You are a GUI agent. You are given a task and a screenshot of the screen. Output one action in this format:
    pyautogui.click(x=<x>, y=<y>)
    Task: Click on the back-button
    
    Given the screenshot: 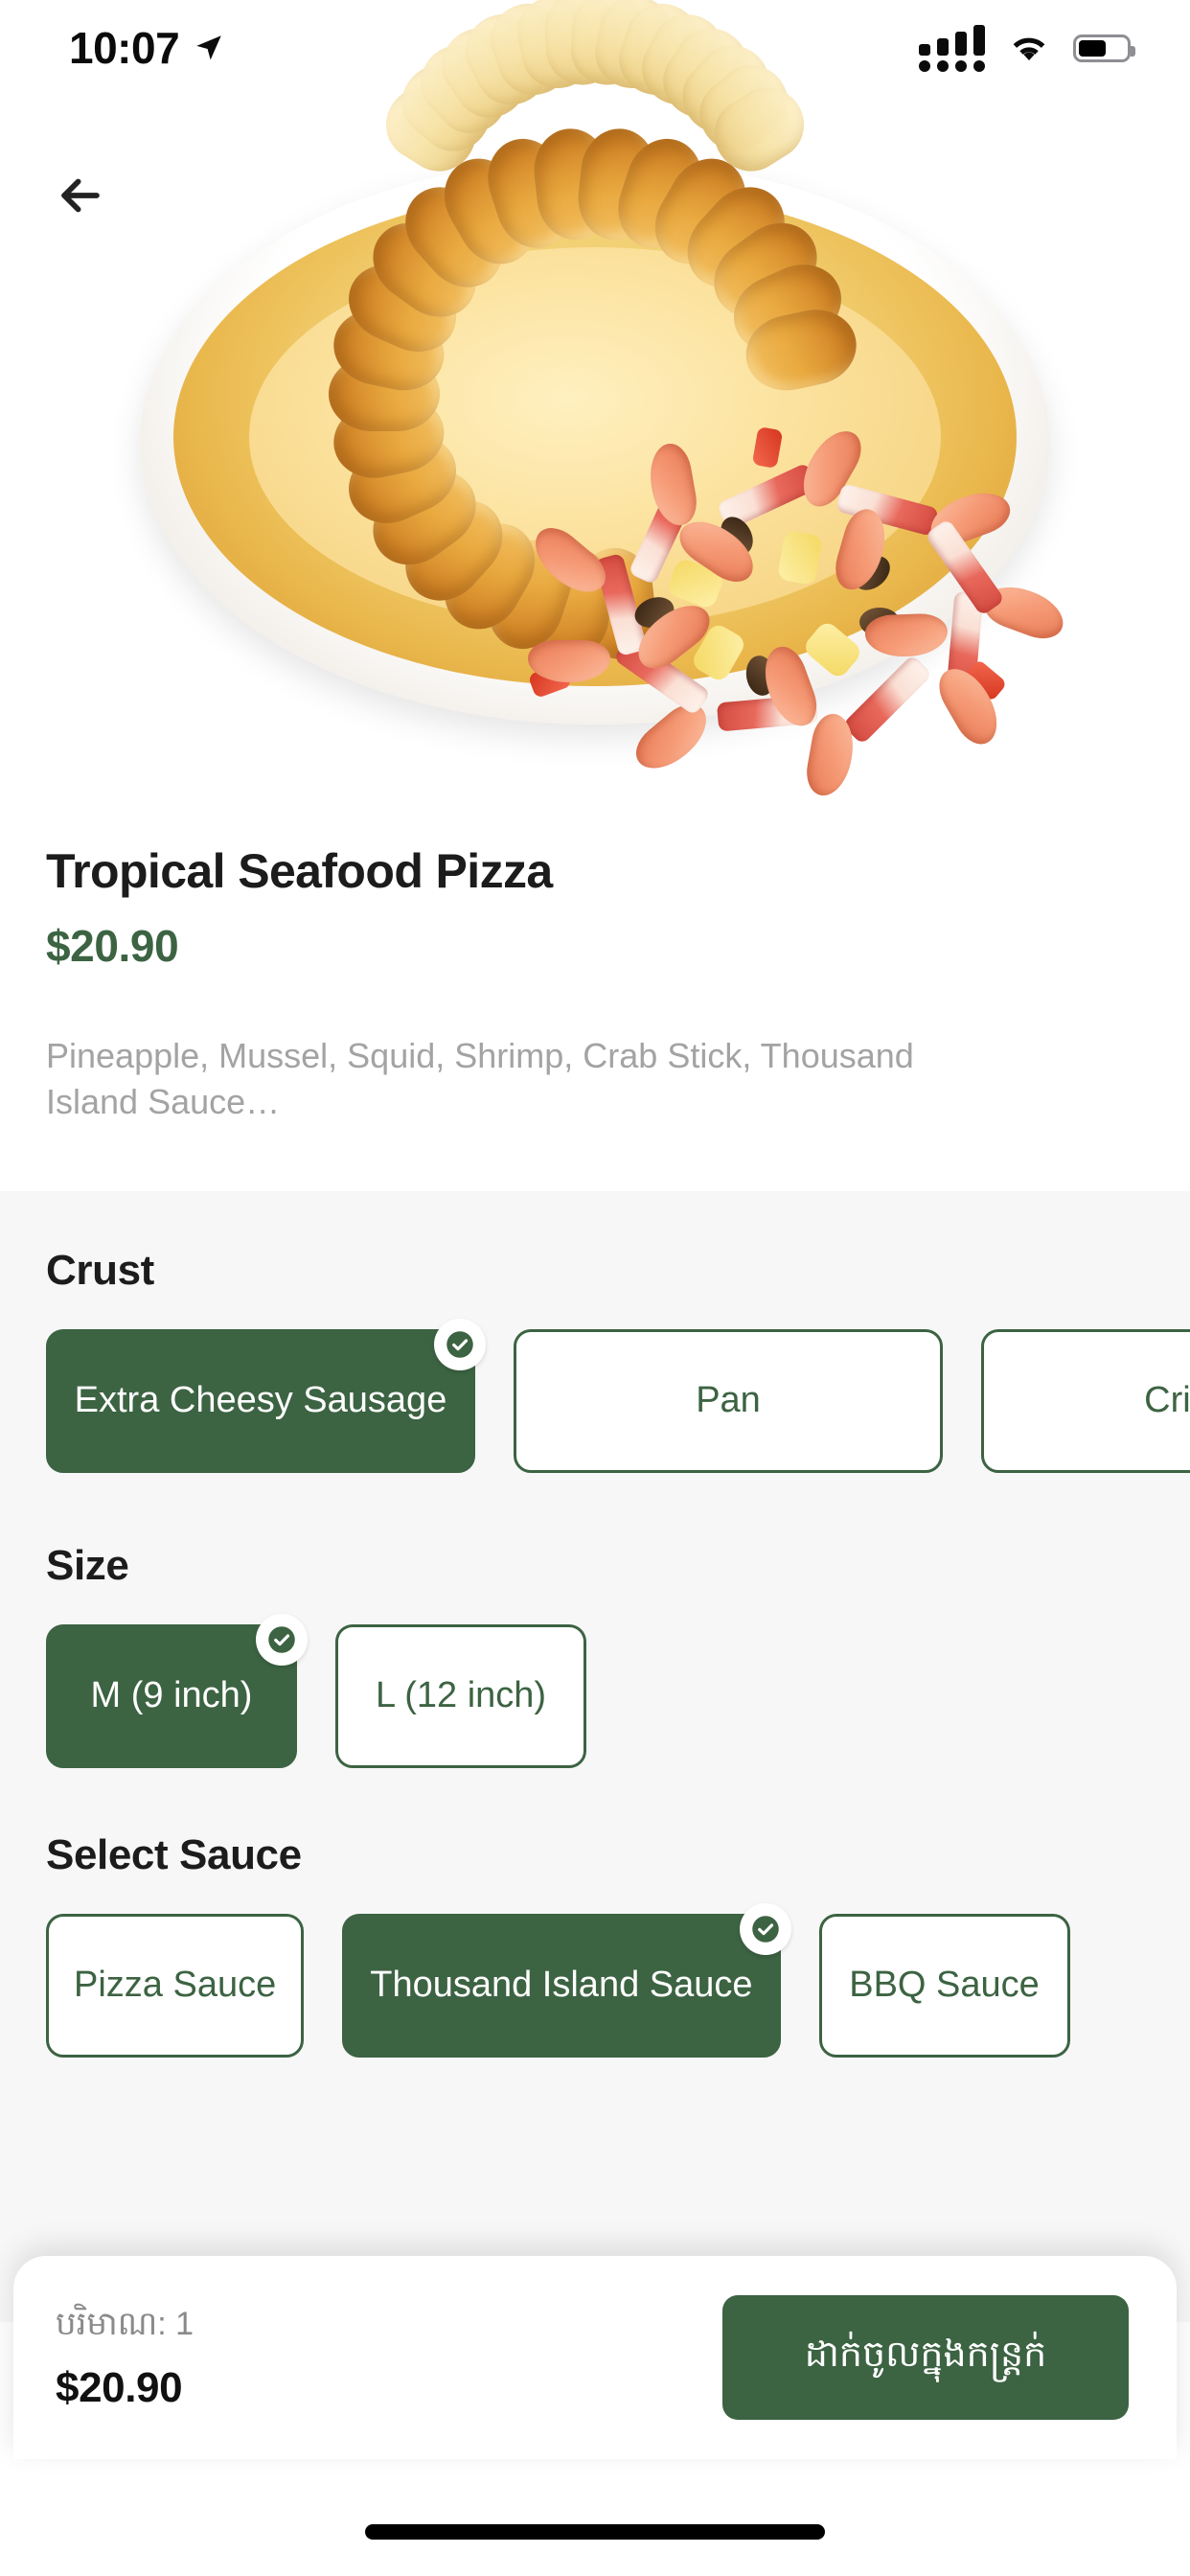 What is the action you would take?
    pyautogui.click(x=81, y=195)
    